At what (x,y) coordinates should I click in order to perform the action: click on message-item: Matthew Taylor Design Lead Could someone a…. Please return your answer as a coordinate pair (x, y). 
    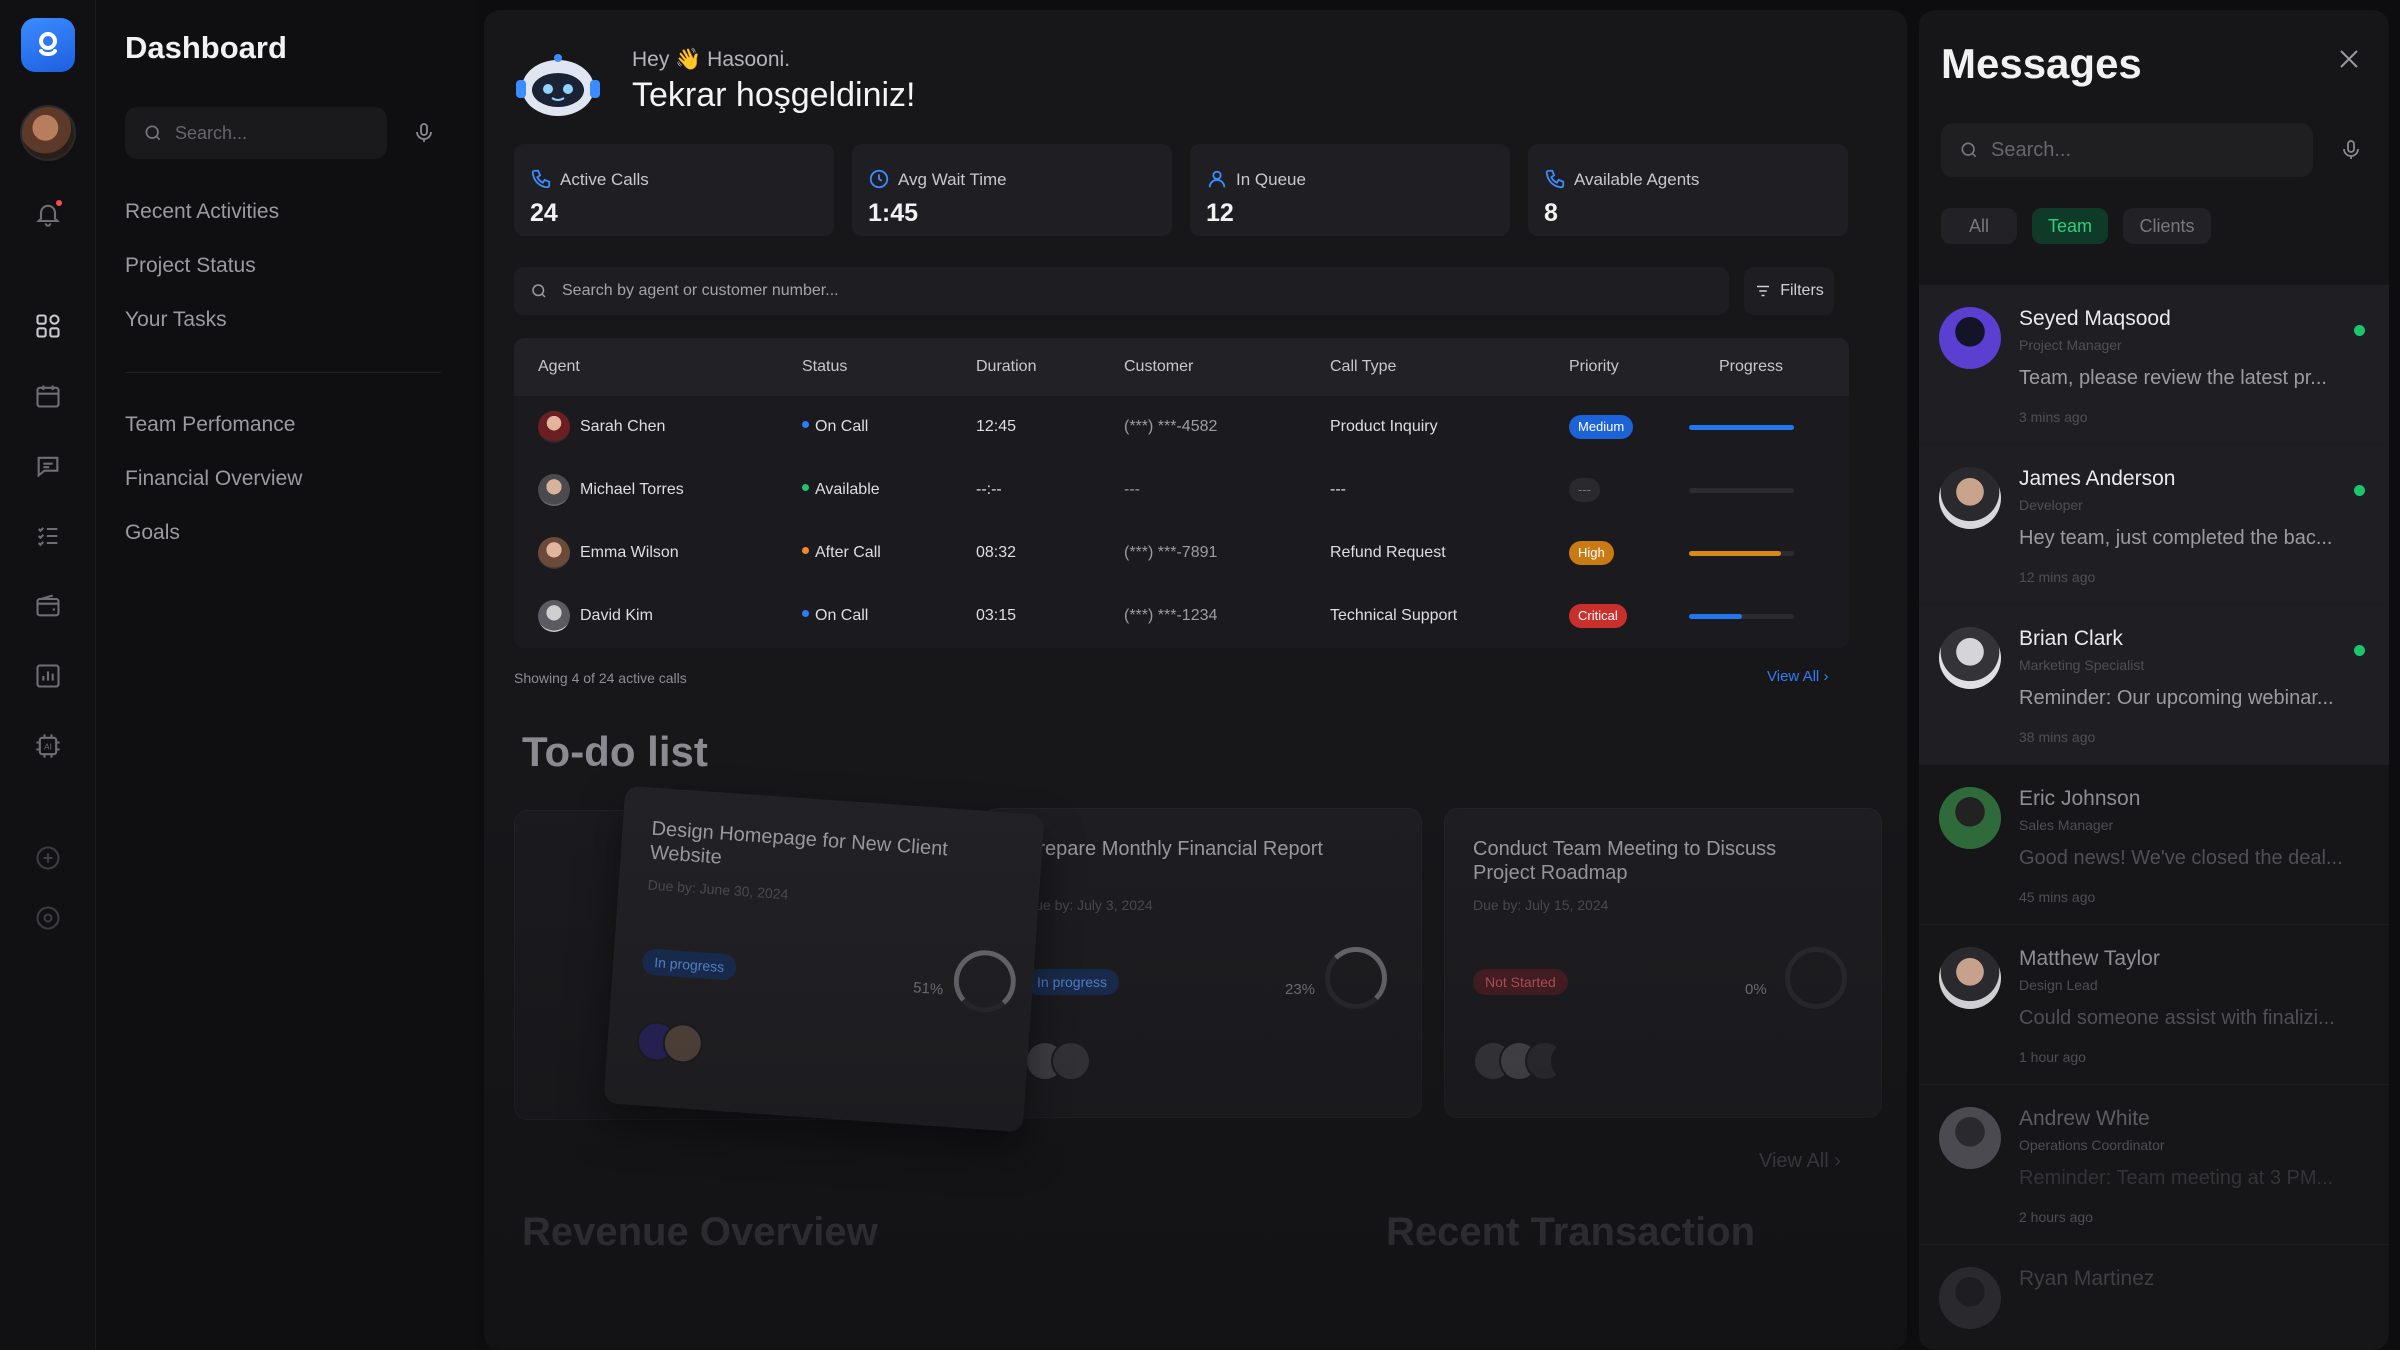
    Looking at the image, I should click on (2154, 1005).